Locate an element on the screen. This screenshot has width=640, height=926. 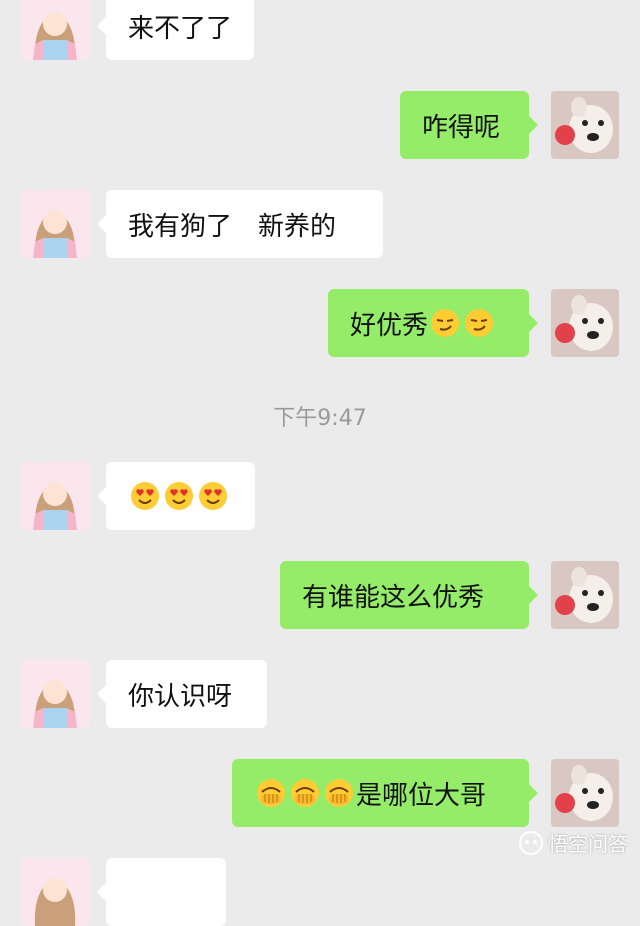
message-bubble-sent: 有谁能这么优秀 is located at coordinates (409, 595).